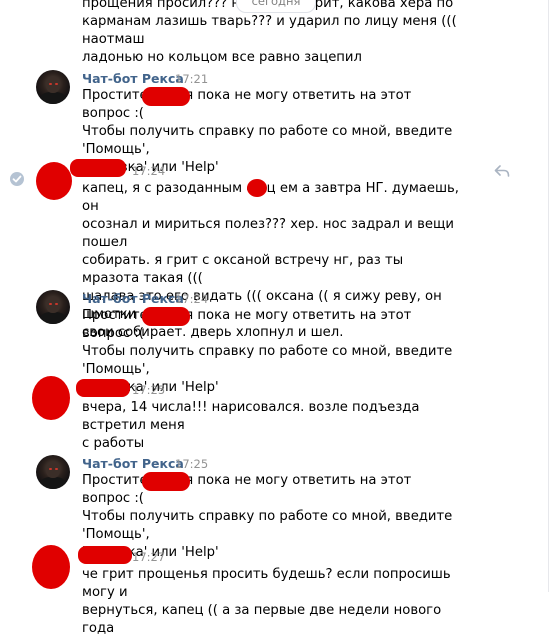  I want to click on message-time: 17:21, so click(191, 79).